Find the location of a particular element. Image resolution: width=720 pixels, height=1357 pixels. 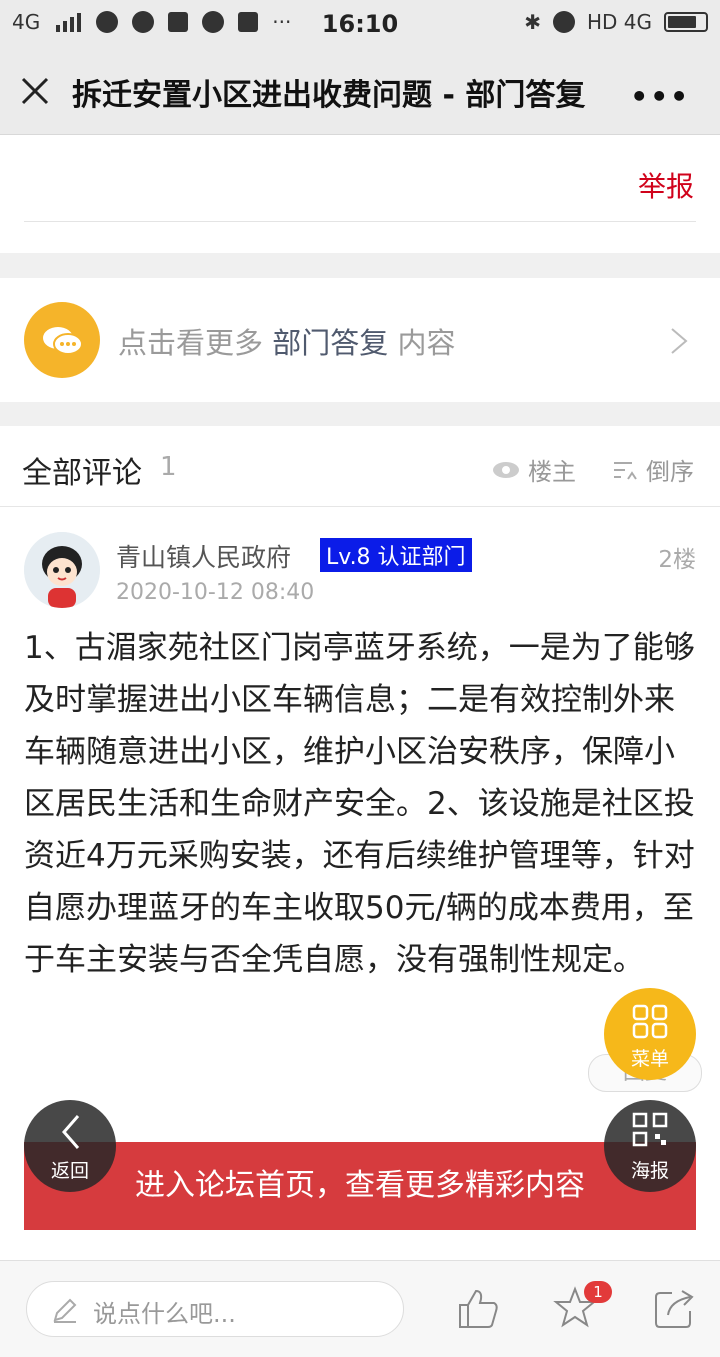

poster-fab-label: 海报 is located at coordinates (649, 1171).